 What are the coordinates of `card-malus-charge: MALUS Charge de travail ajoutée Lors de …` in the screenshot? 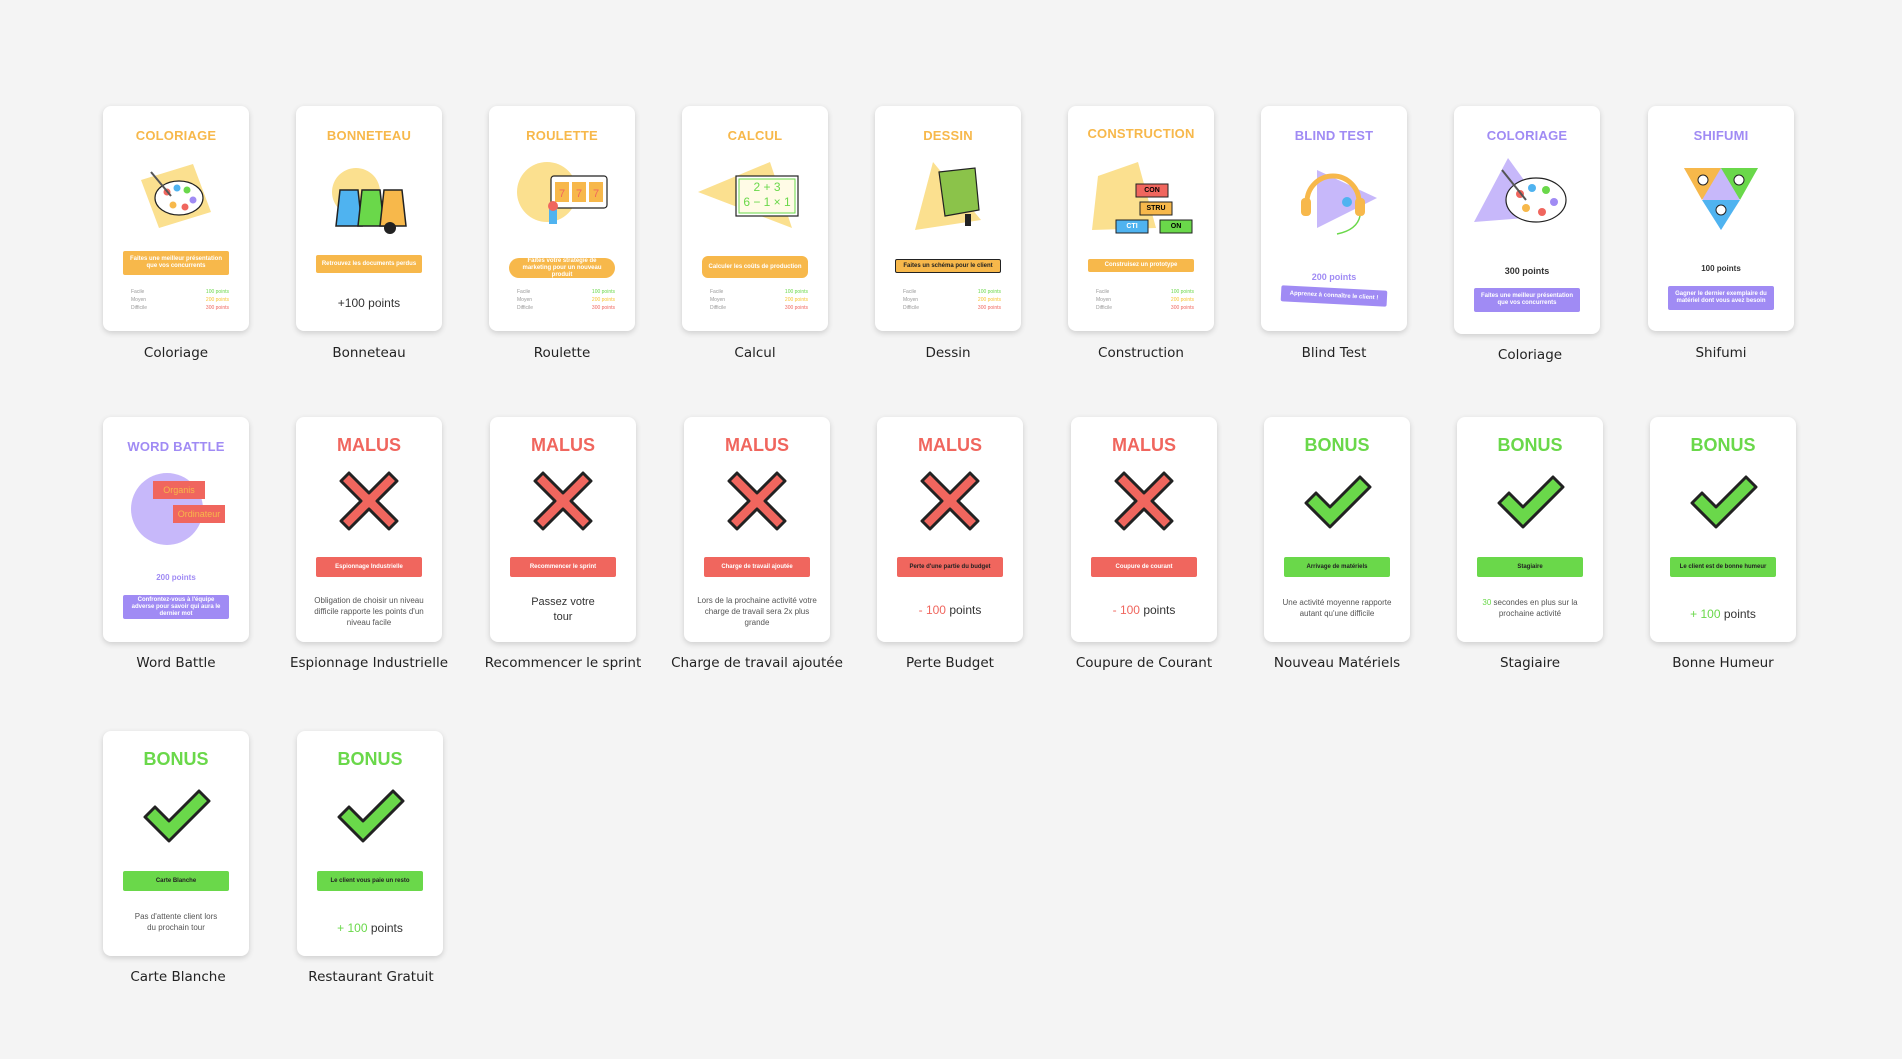 It's located at (757, 529).